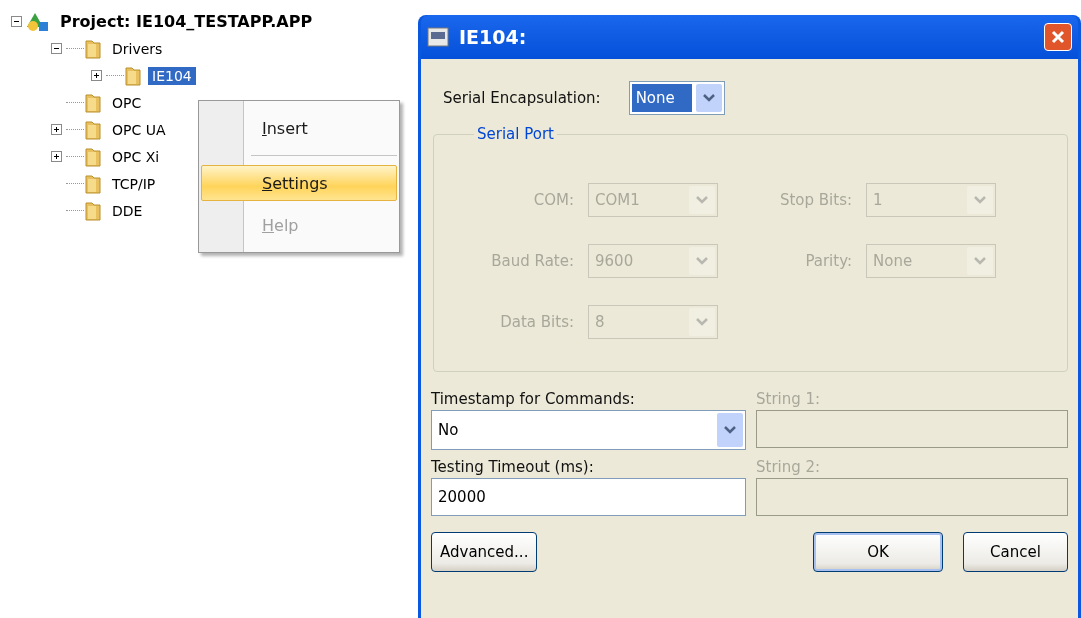 Image resolution: width=1081 pixels, height=618 pixels. Describe the element at coordinates (513, 467) in the screenshot. I see `field-label: Testing Timeout (ms):` at that location.